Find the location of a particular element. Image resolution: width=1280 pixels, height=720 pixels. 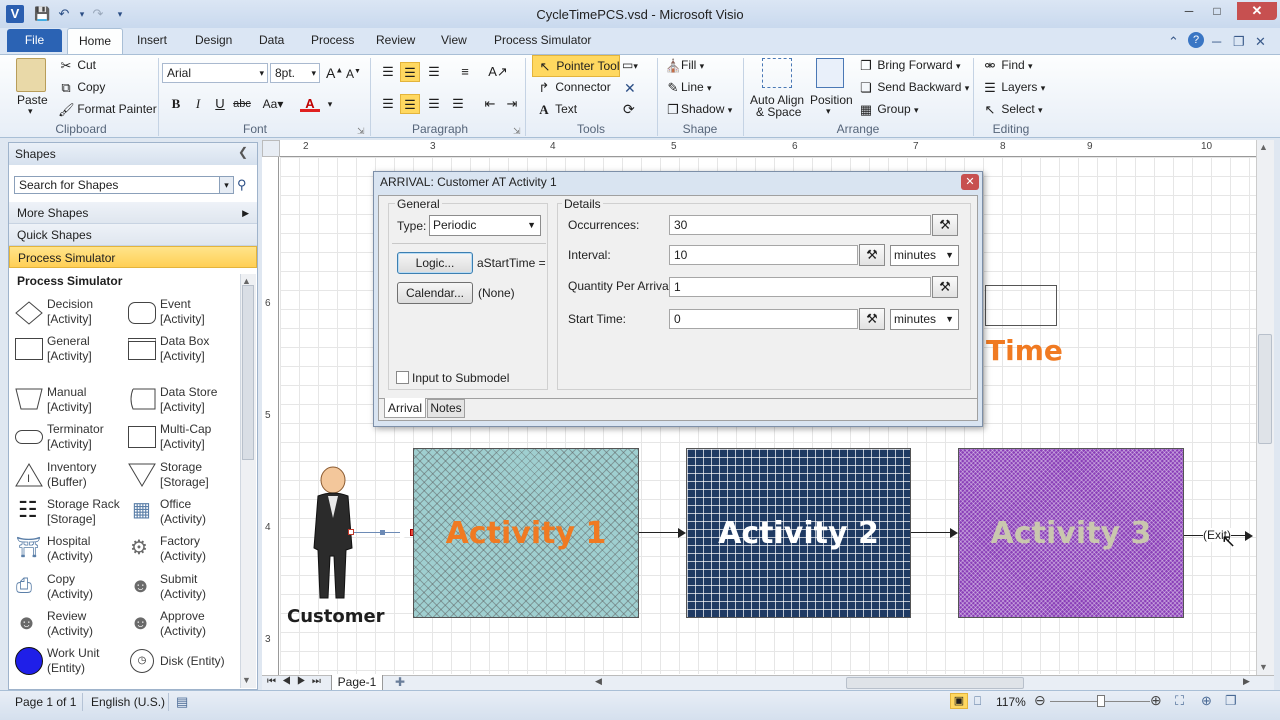

send-backward-button: ❏ Send Backward ▾ is located at coordinates (913, 88).